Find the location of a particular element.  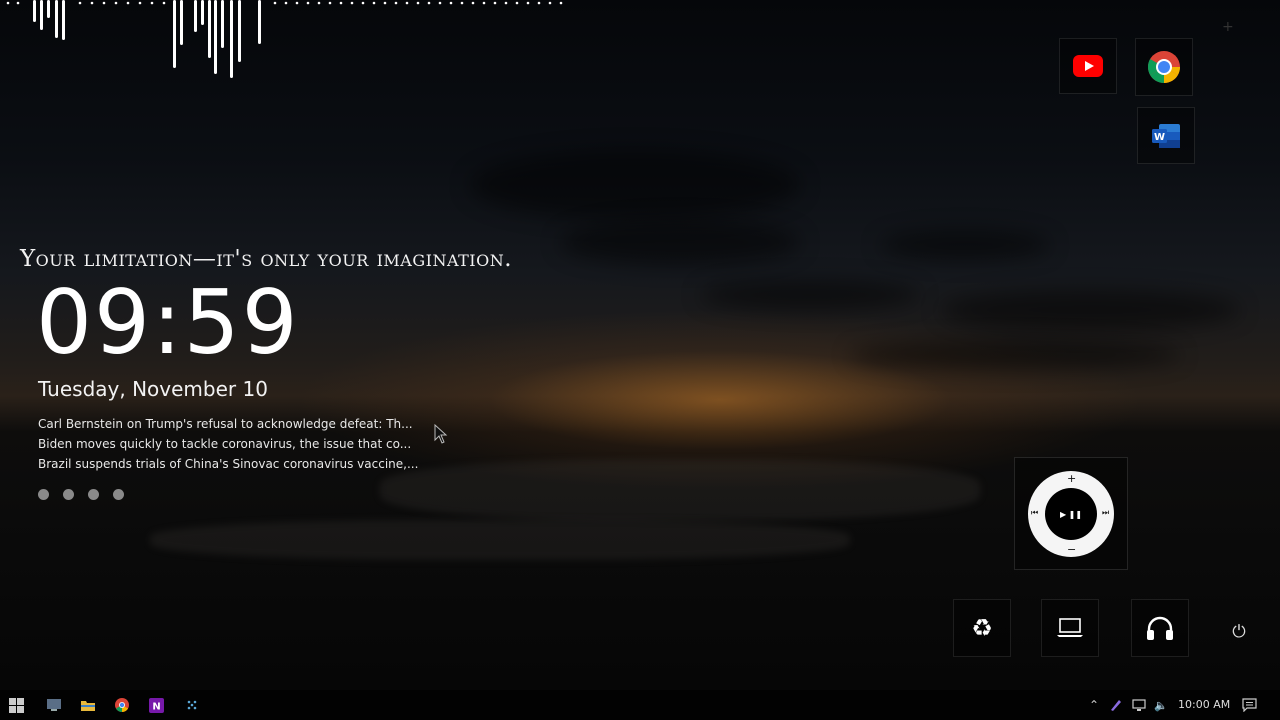

chrome-shortcut is located at coordinates (1164, 67).